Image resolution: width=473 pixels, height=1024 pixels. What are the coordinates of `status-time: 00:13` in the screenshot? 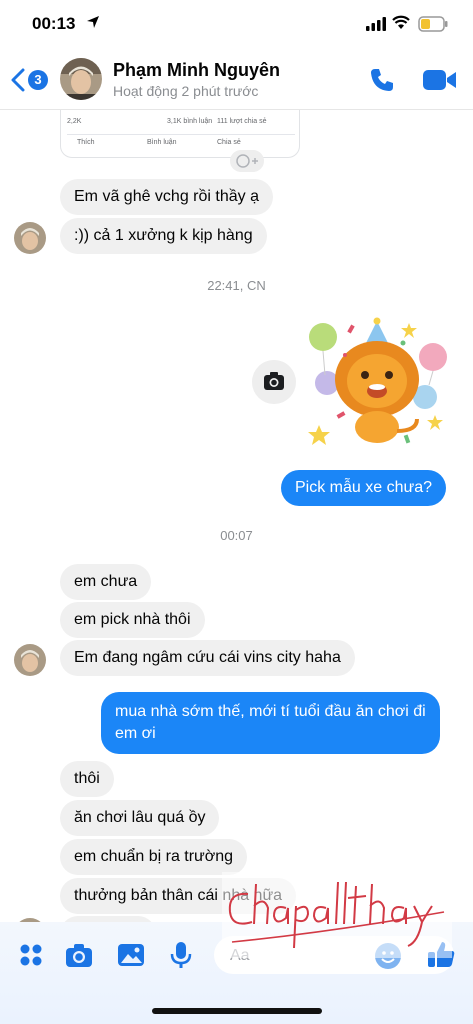 It's located at (54, 23).